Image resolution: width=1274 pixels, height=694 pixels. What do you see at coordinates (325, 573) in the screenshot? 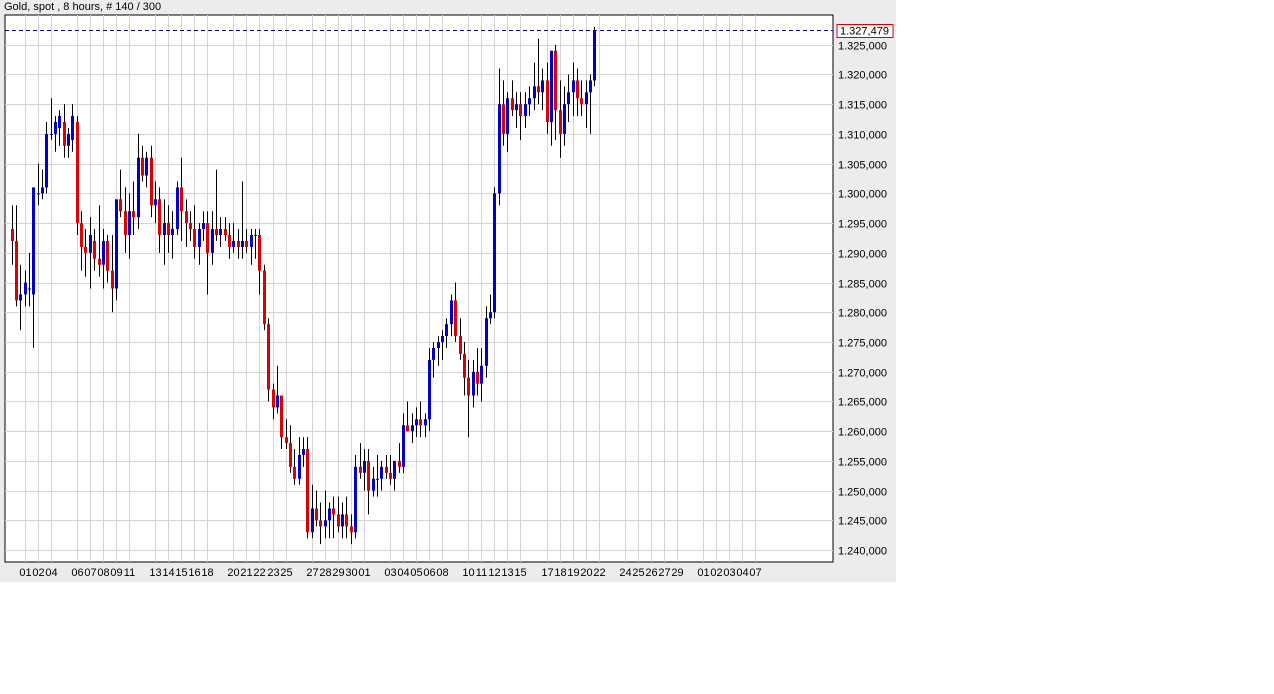
I see `x-tick-label: 28` at bounding box center [325, 573].